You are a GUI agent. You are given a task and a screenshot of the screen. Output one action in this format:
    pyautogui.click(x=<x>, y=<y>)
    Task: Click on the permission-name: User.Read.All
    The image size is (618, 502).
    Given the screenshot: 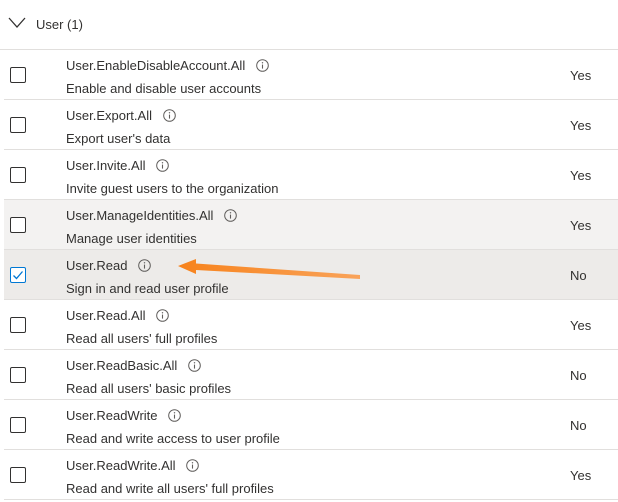 What is the action you would take?
    pyautogui.click(x=106, y=315)
    